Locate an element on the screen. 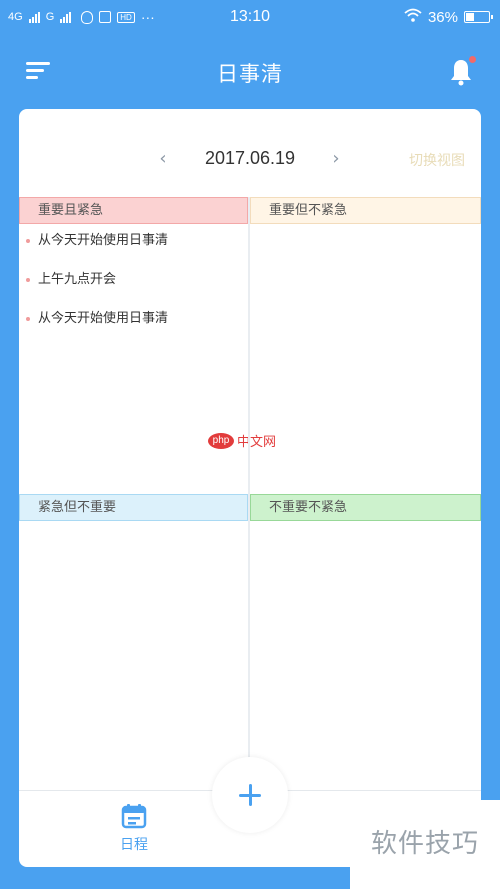  page-title: 日事清 is located at coordinates (250, 74).